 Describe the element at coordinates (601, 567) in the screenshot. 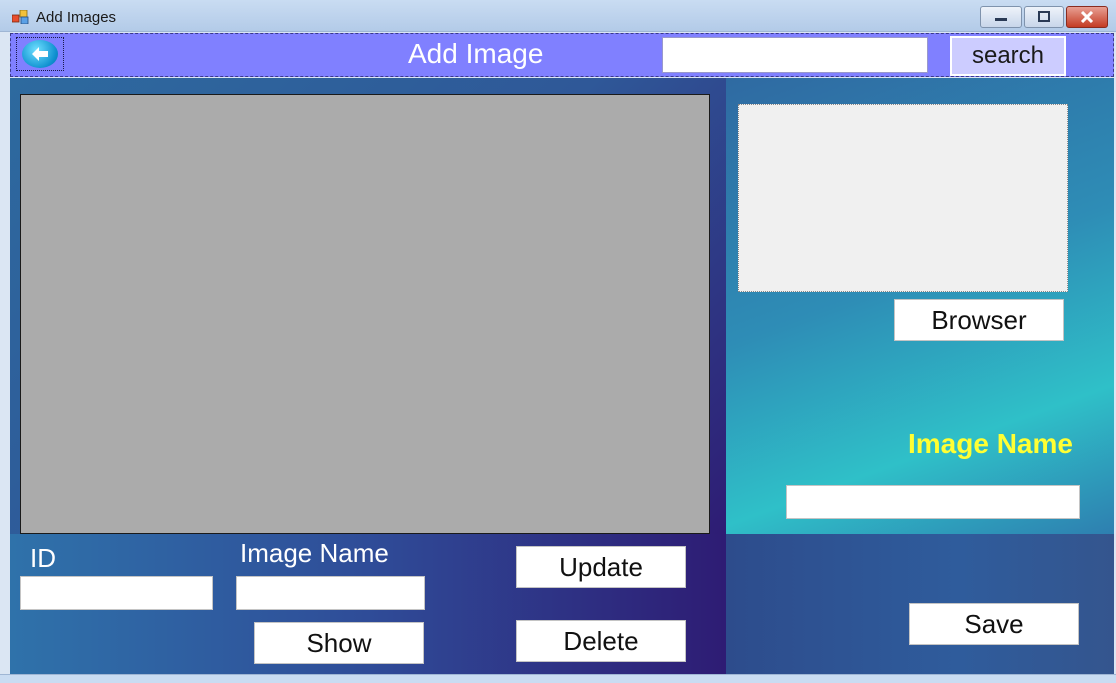

I see `update-button: Update` at that location.